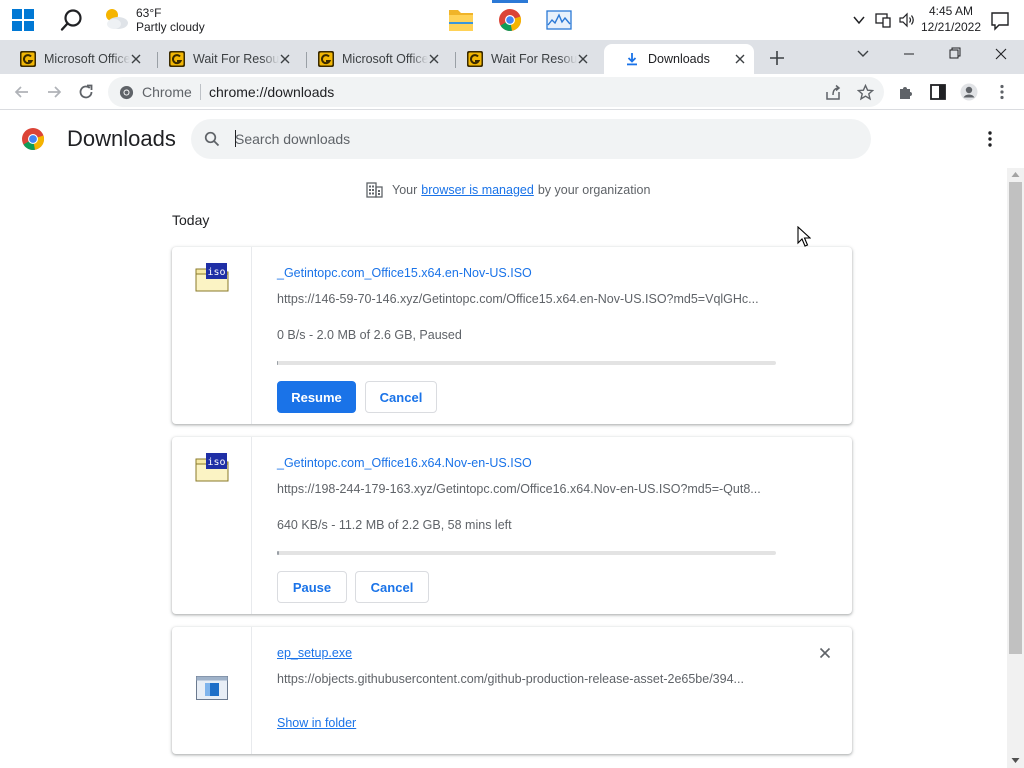 This screenshot has width=1024, height=768. Describe the element at coordinates (594, 190) in the screenshot. I see `managed-notice-suffix: by your organization` at that location.